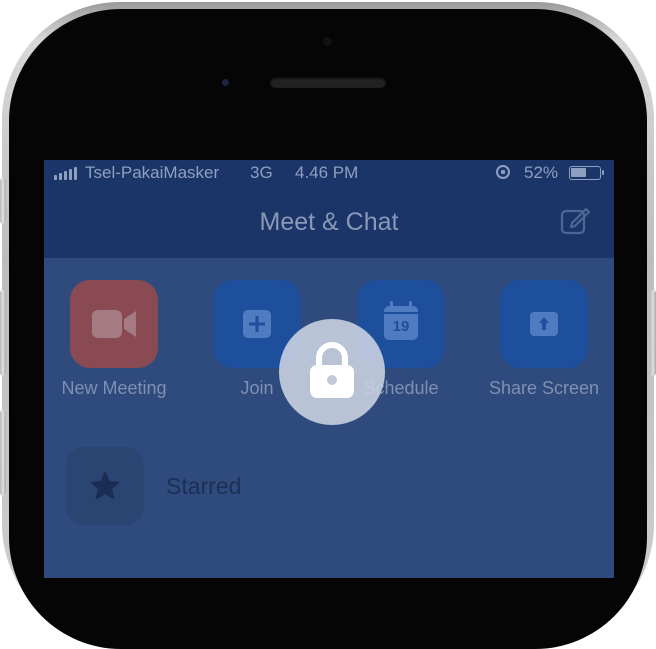  Describe the element at coordinates (575, 220) in the screenshot. I see `compose-icon` at that location.